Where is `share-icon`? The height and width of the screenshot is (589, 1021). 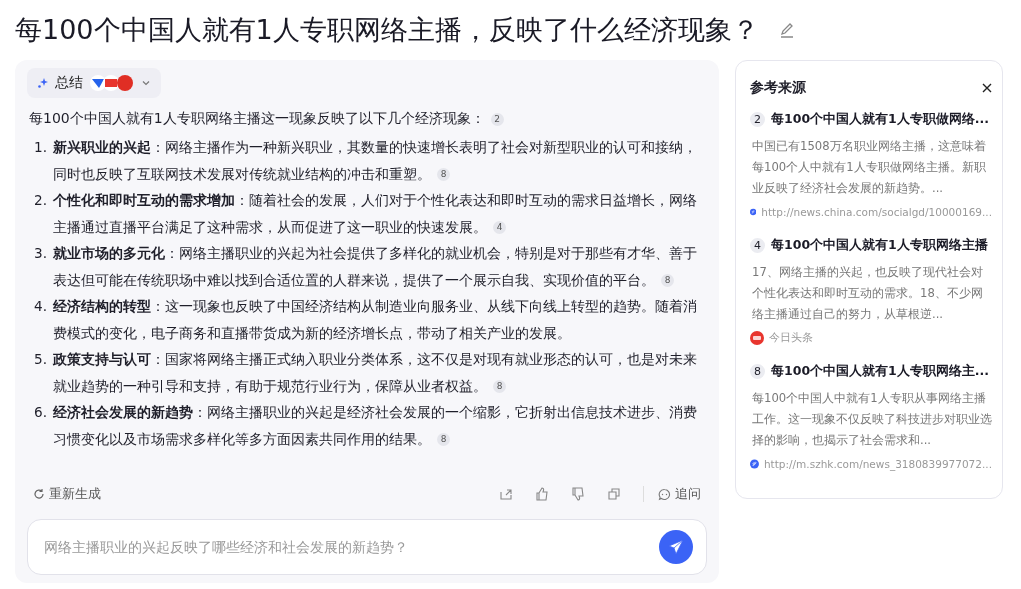 share-icon is located at coordinates (506, 494).